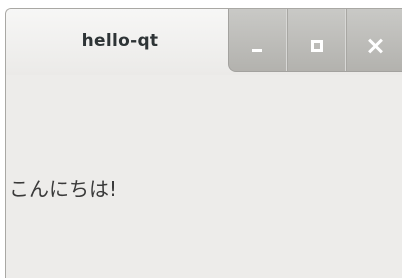 The height and width of the screenshot is (278, 402). I want to click on minimize-icon, so click(257, 50).